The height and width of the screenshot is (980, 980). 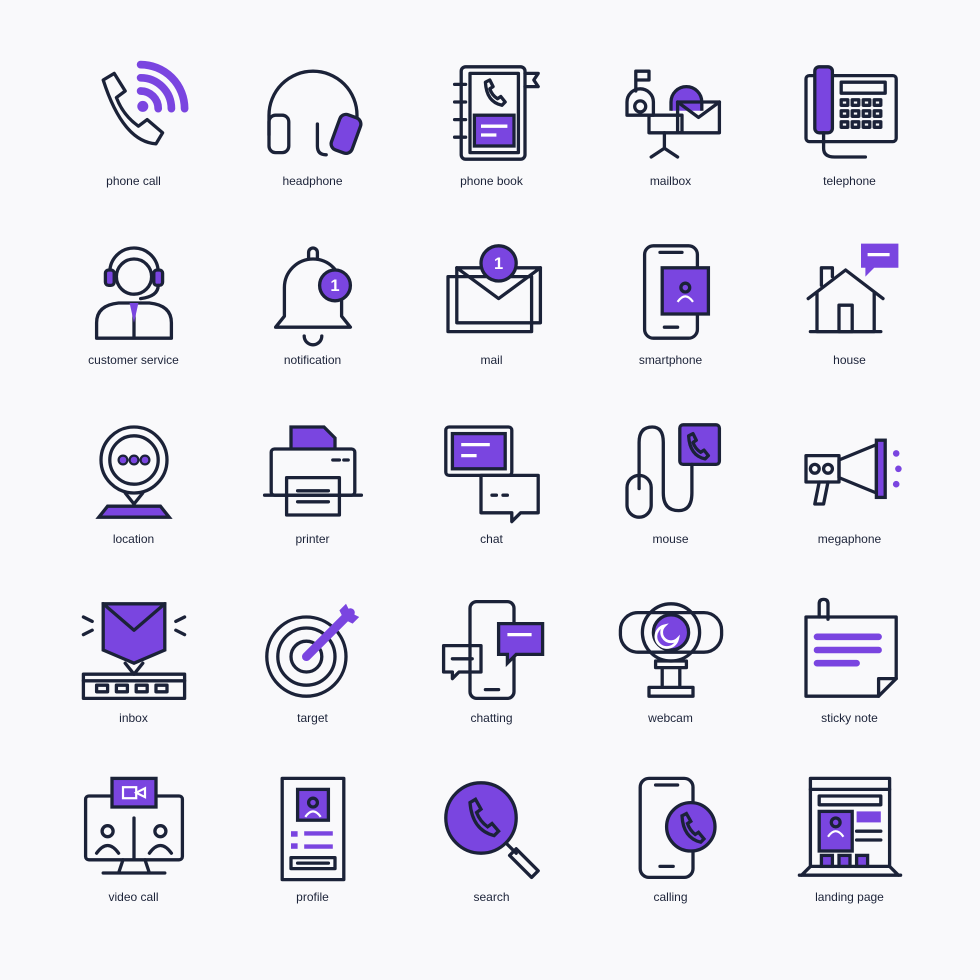 What do you see at coordinates (491, 830) in the screenshot?
I see `search-icon` at bounding box center [491, 830].